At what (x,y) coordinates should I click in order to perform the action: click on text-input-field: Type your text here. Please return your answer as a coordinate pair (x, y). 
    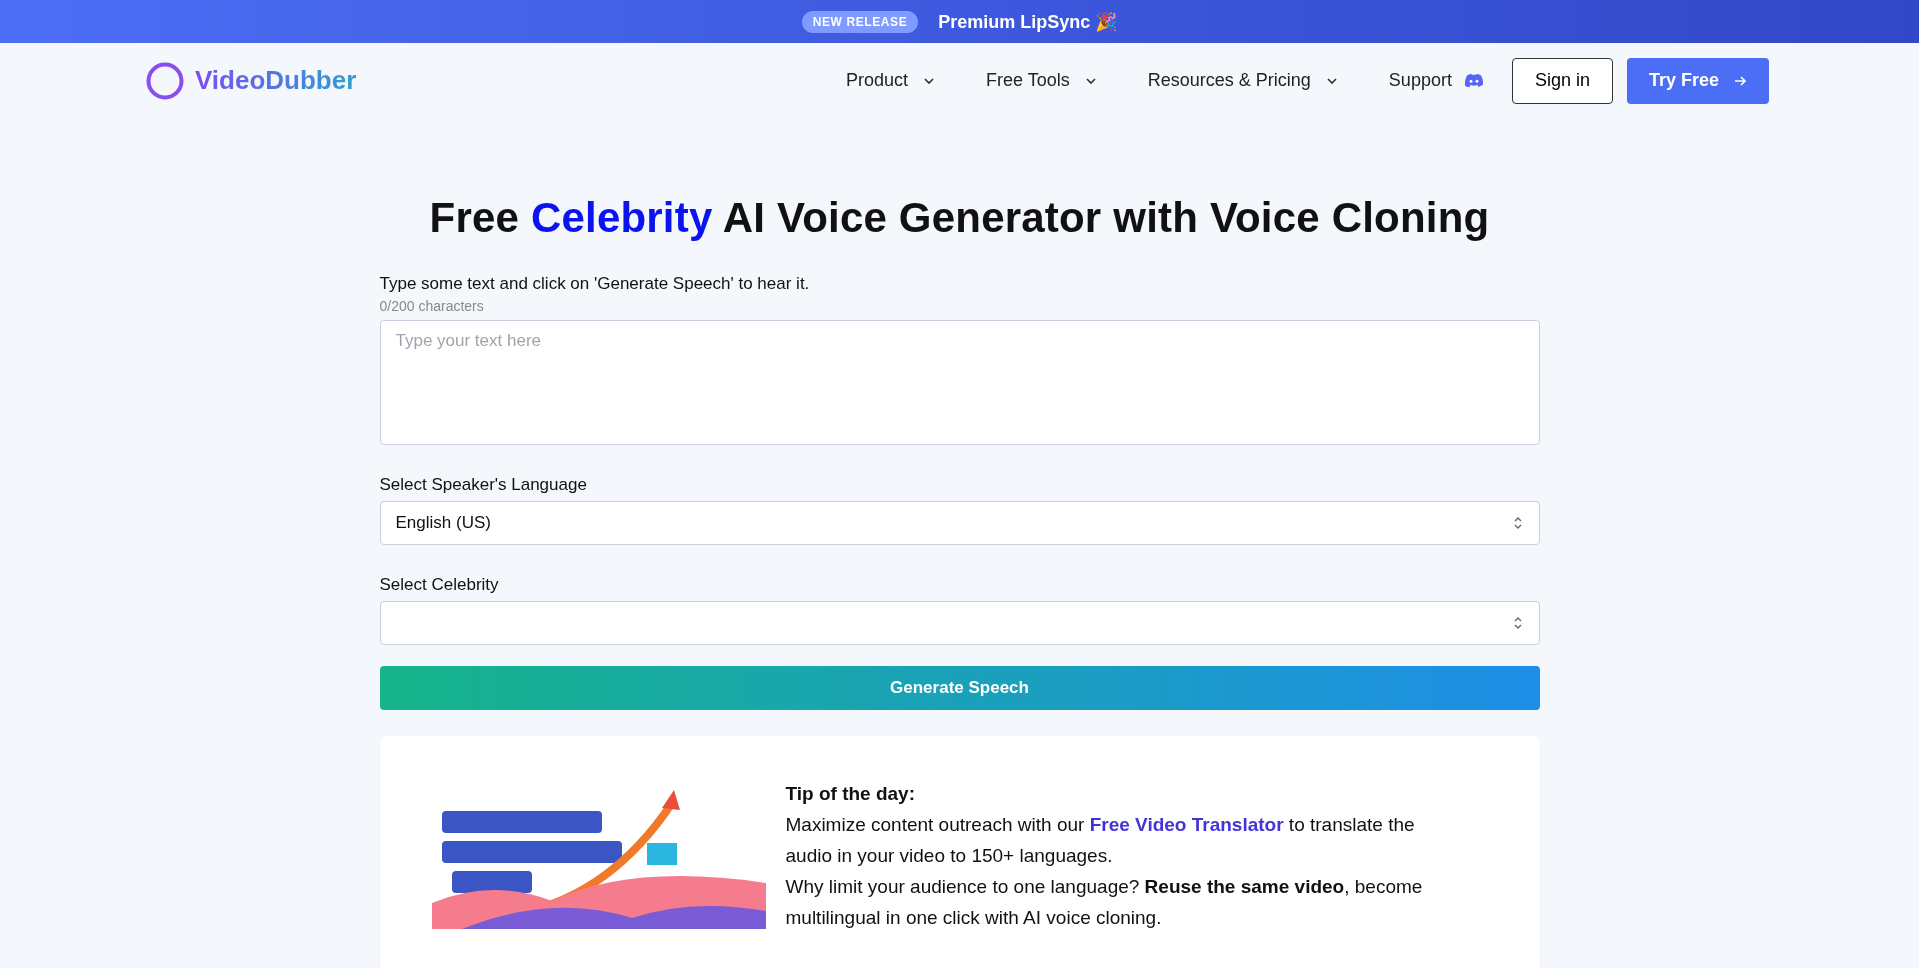
    Looking at the image, I should click on (959, 382).